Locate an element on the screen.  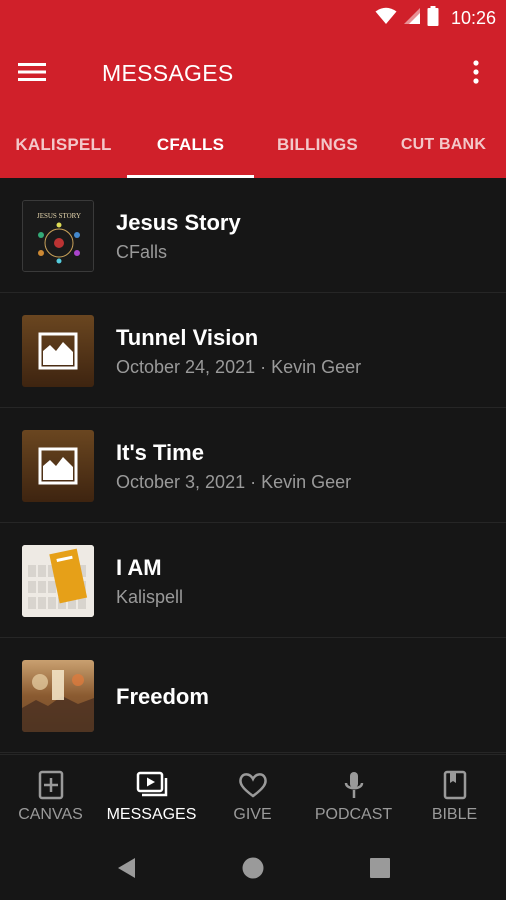
menu-button is located at coordinates (40, 74).